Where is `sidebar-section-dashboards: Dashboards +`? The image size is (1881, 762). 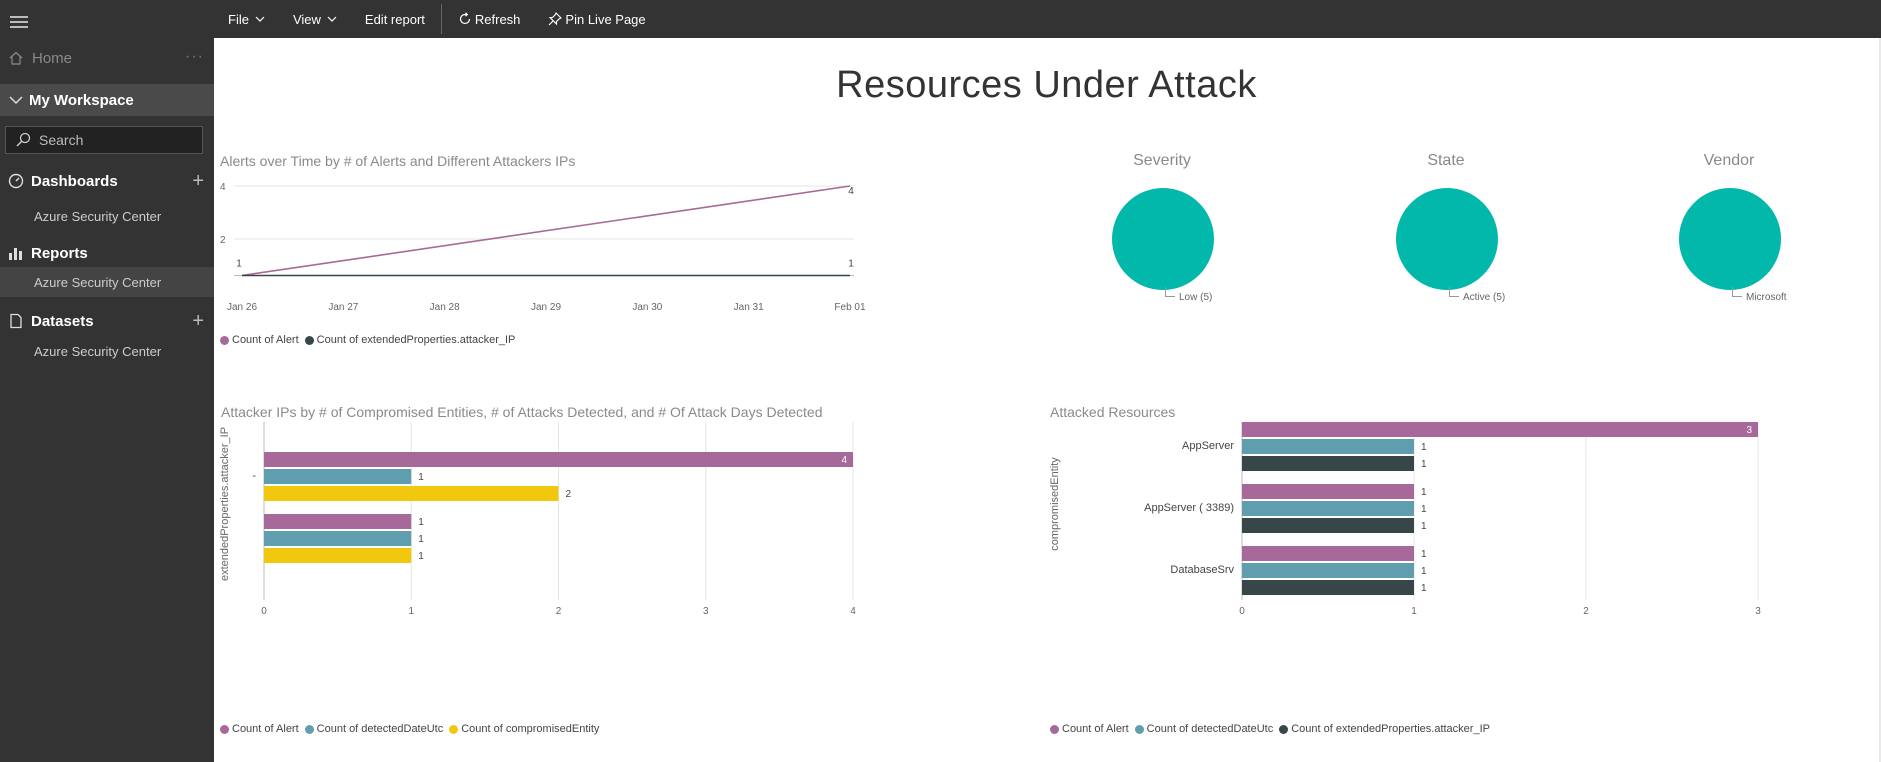 sidebar-section-dashboards: Dashboards + is located at coordinates (107, 181).